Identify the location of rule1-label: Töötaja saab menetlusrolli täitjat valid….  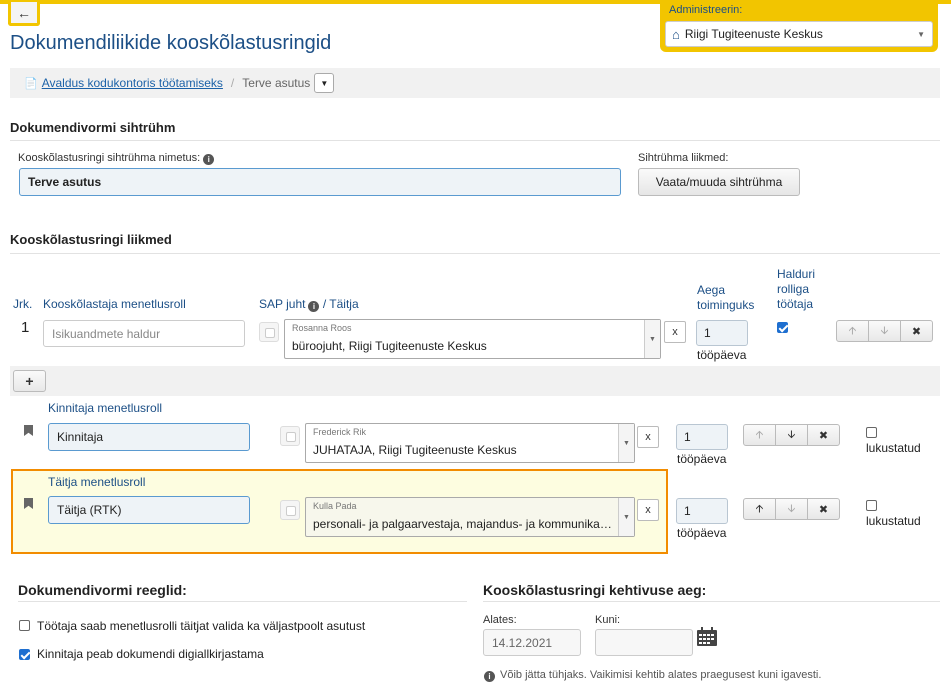
(201, 626).